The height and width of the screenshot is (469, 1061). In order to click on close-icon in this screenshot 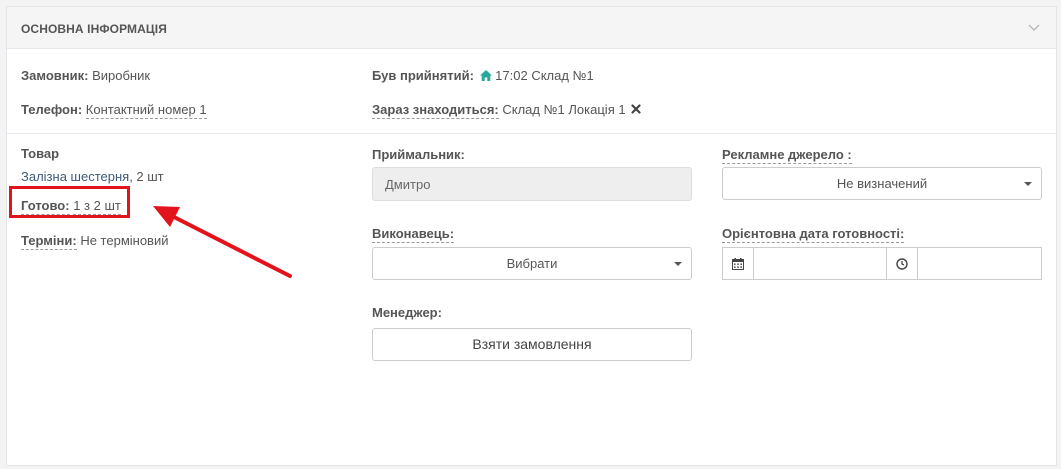, I will do `click(636, 109)`.